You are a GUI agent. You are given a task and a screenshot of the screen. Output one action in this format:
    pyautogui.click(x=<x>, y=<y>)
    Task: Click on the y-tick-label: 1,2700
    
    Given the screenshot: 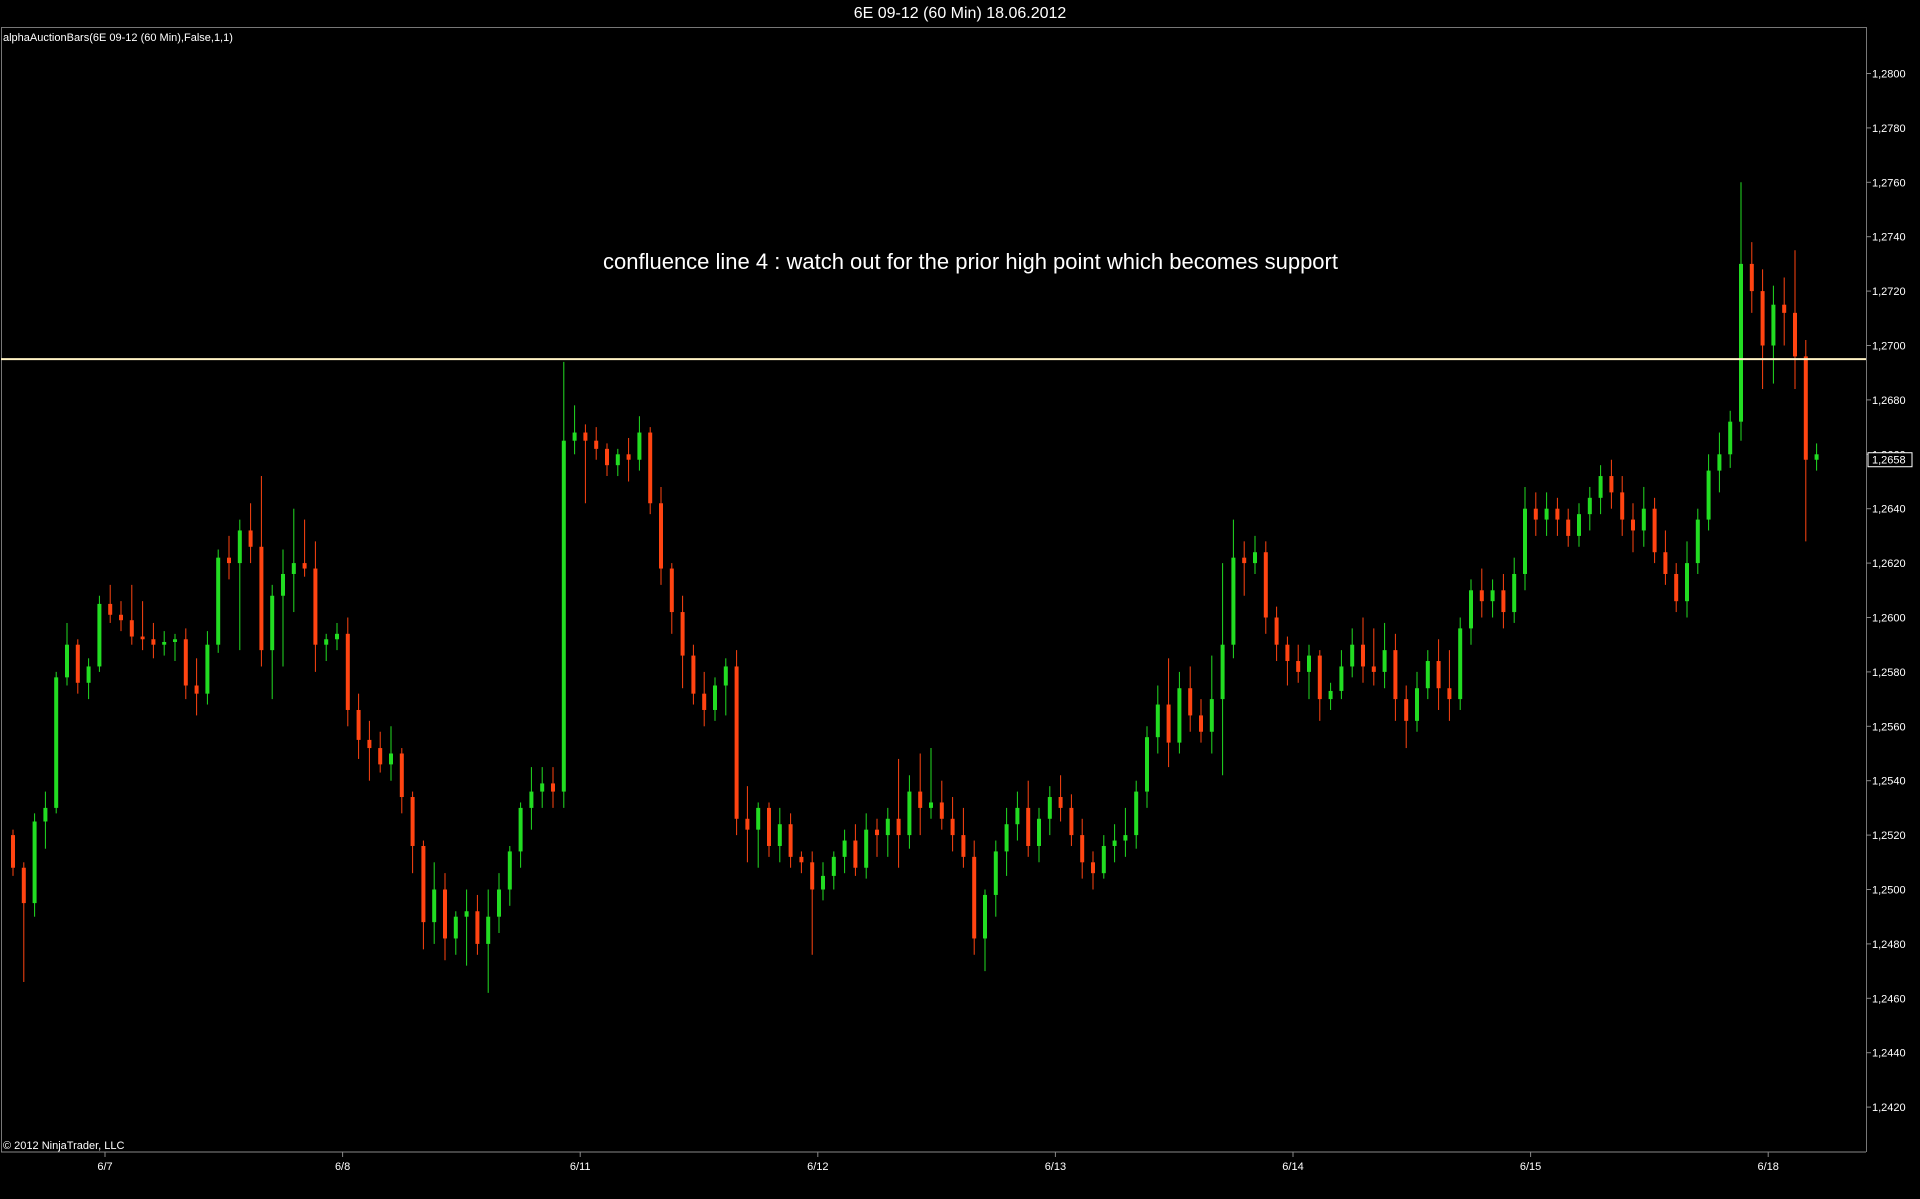 What is the action you would take?
    pyautogui.click(x=1889, y=347)
    